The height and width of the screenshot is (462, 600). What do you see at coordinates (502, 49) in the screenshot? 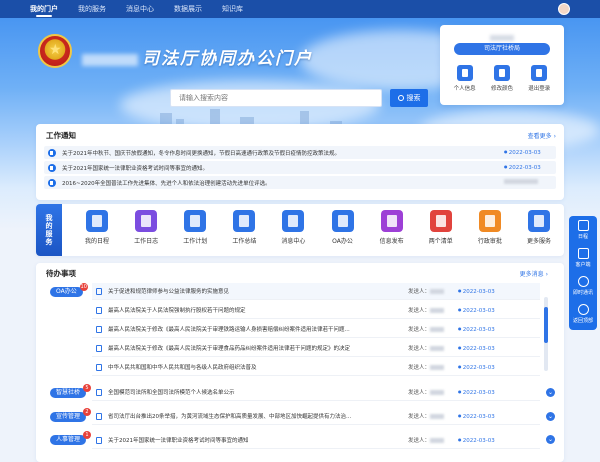
I see `user-dept-badge: 司法厅社桥局` at bounding box center [502, 49].